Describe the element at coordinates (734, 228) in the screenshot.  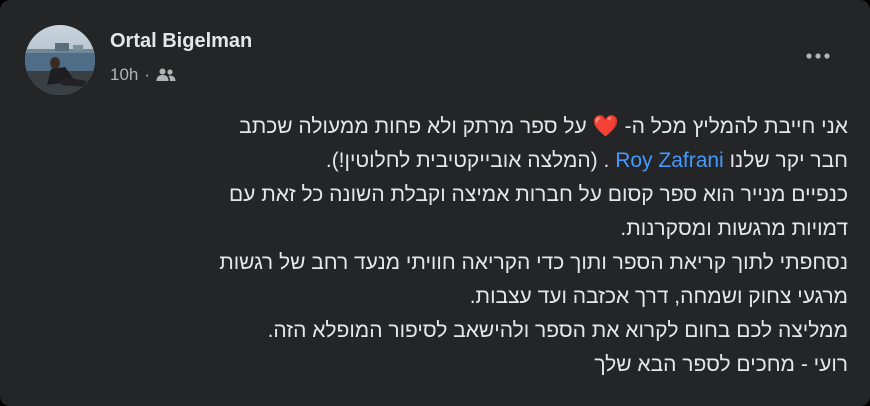
I see `post-line-4: דמויות מרגשות ומסקרנות.` at that location.